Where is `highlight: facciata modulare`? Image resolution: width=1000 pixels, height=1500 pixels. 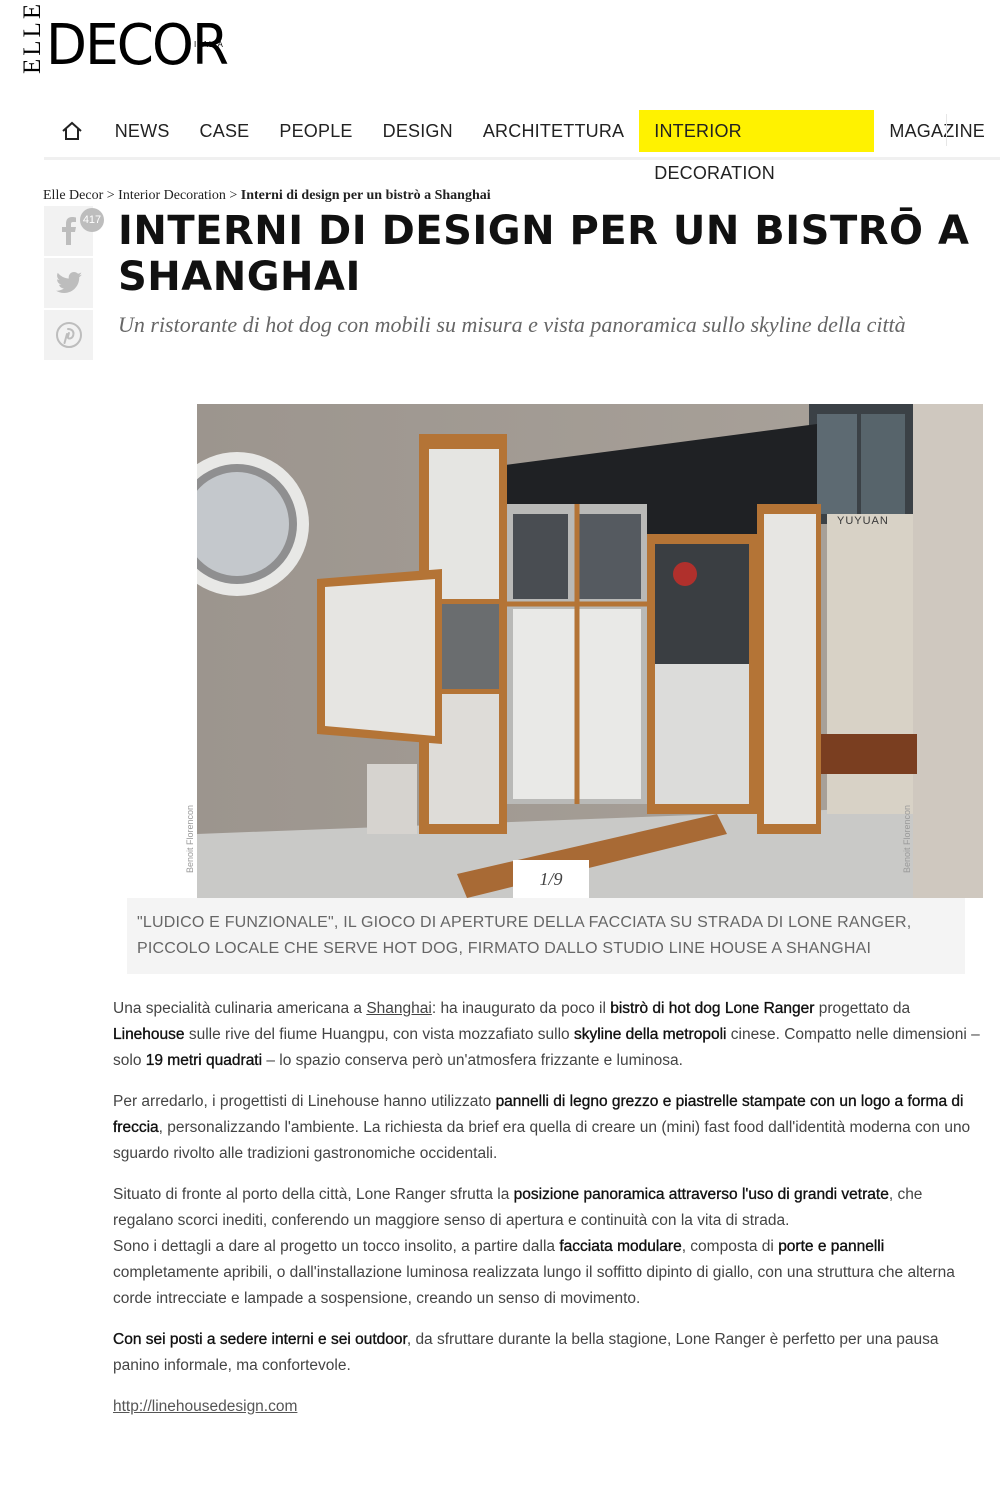
highlight: facciata modulare is located at coordinates (620, 1246).